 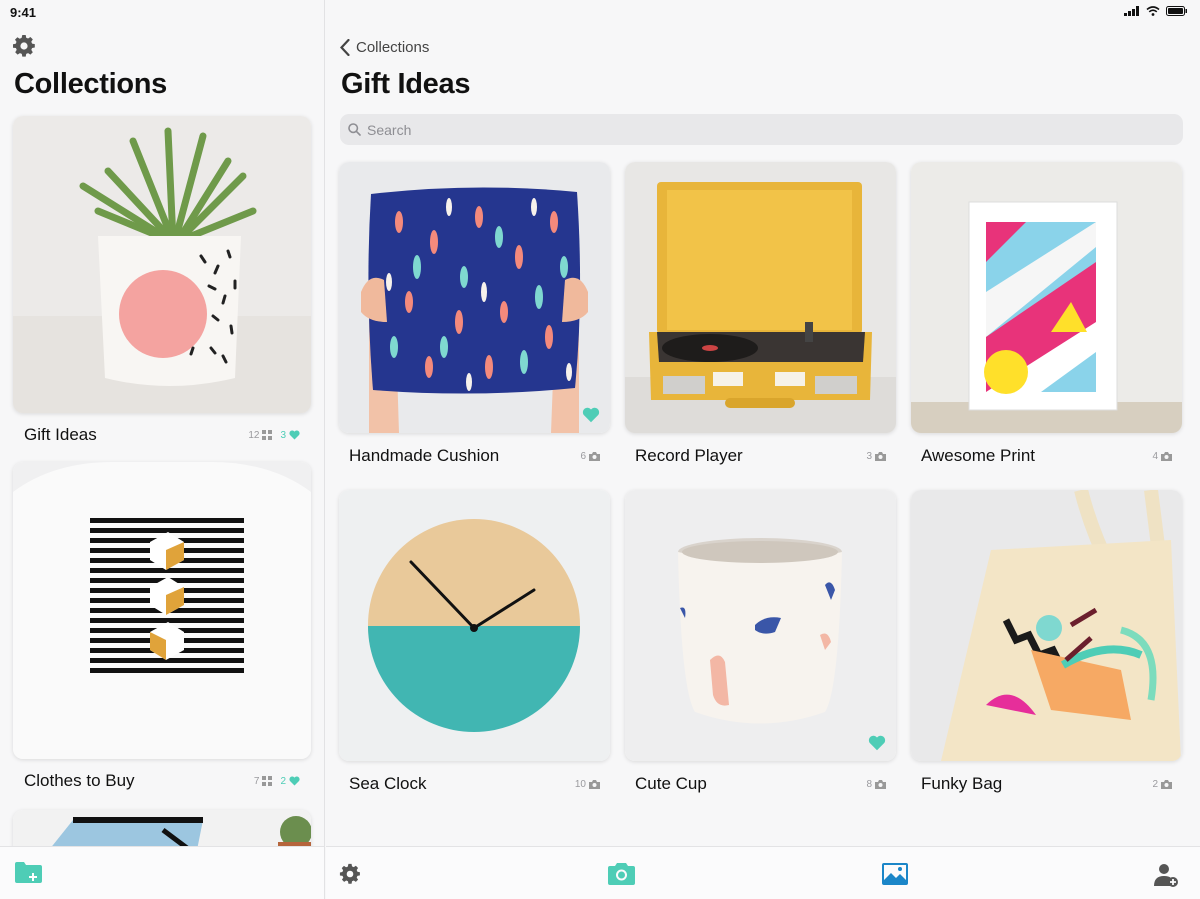 I want to click on back-label: Collections, so click(x=393, y=47).